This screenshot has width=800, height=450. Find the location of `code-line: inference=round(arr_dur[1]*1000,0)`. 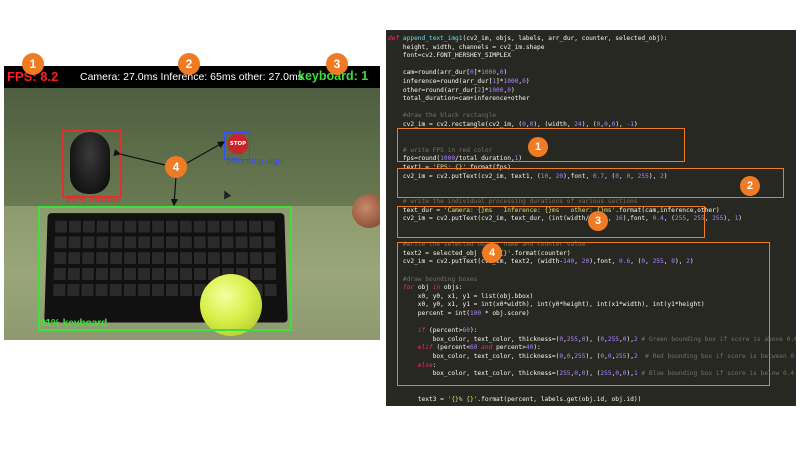

code-line: inference=round(arr_dur[1]*1000,0) is located at coordinates (592, 82).